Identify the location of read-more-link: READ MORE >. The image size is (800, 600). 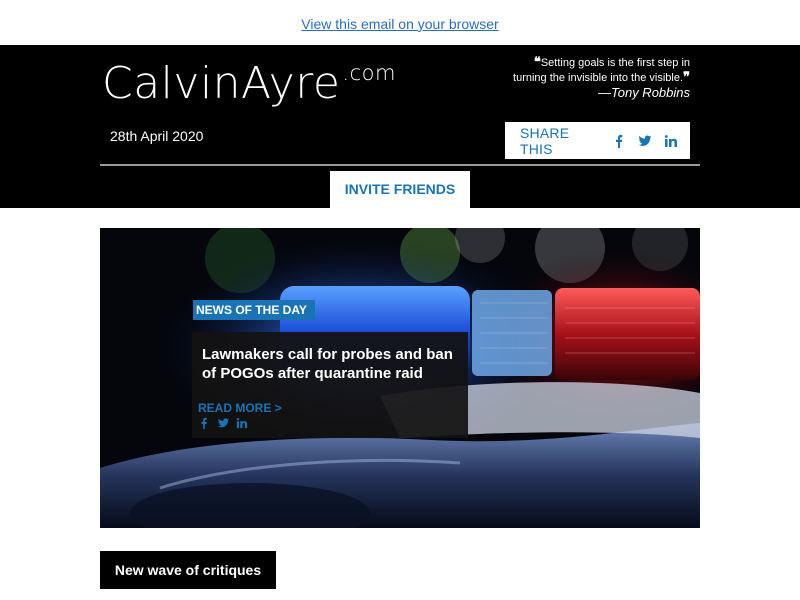
(240, 408).